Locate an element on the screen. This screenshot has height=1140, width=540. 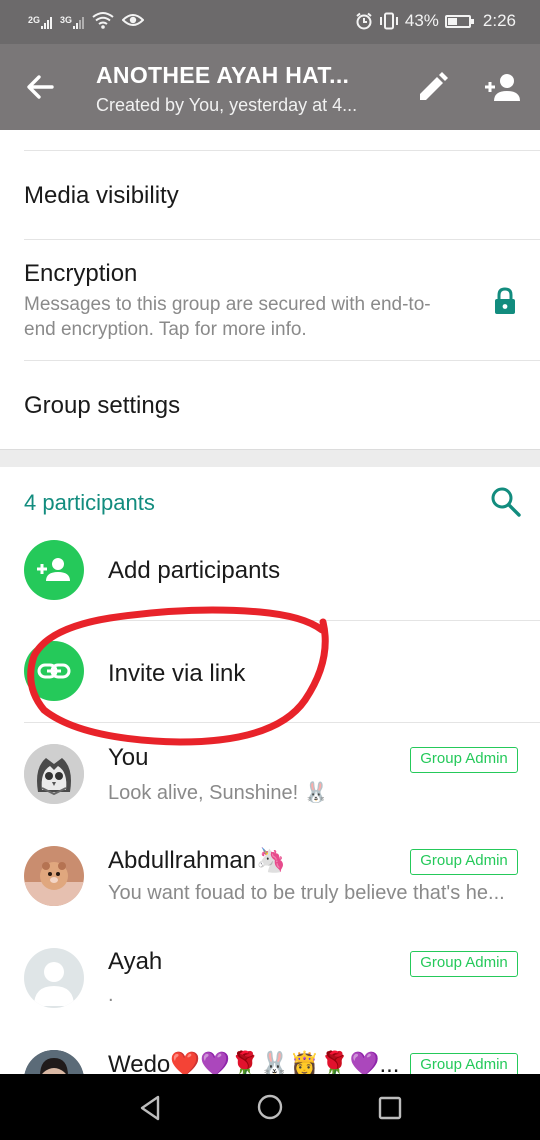
signal-3g-icon: 3G is located at coordinates (72, 22).